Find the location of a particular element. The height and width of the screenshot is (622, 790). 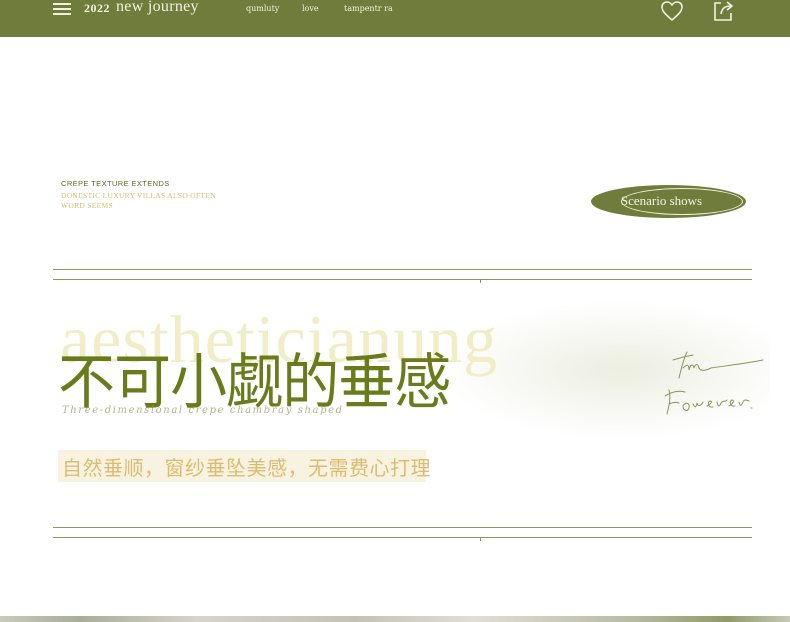

script-caption: Three-dimensional crepe chambray shaped is located at coordinates (203, 410).